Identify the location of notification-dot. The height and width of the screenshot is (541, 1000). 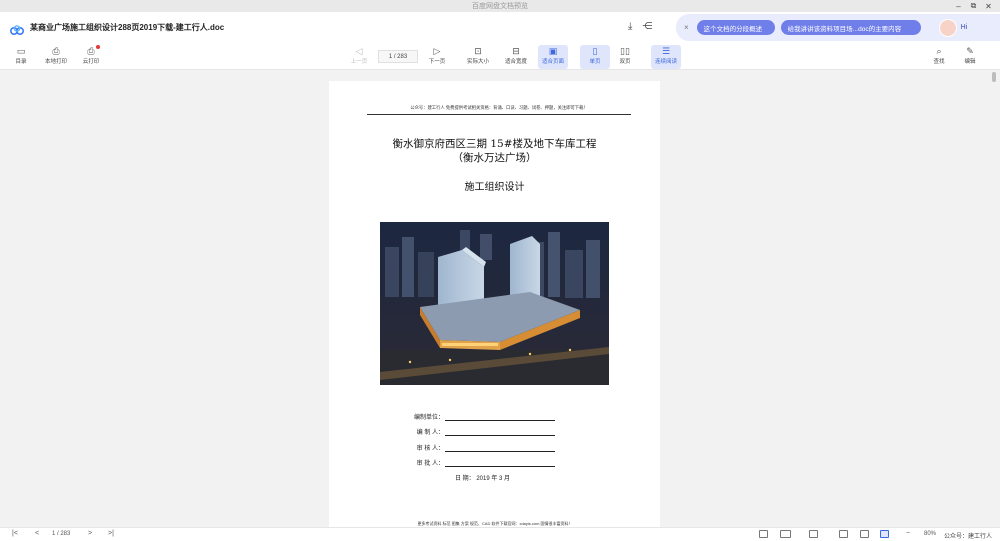
(98, 47).